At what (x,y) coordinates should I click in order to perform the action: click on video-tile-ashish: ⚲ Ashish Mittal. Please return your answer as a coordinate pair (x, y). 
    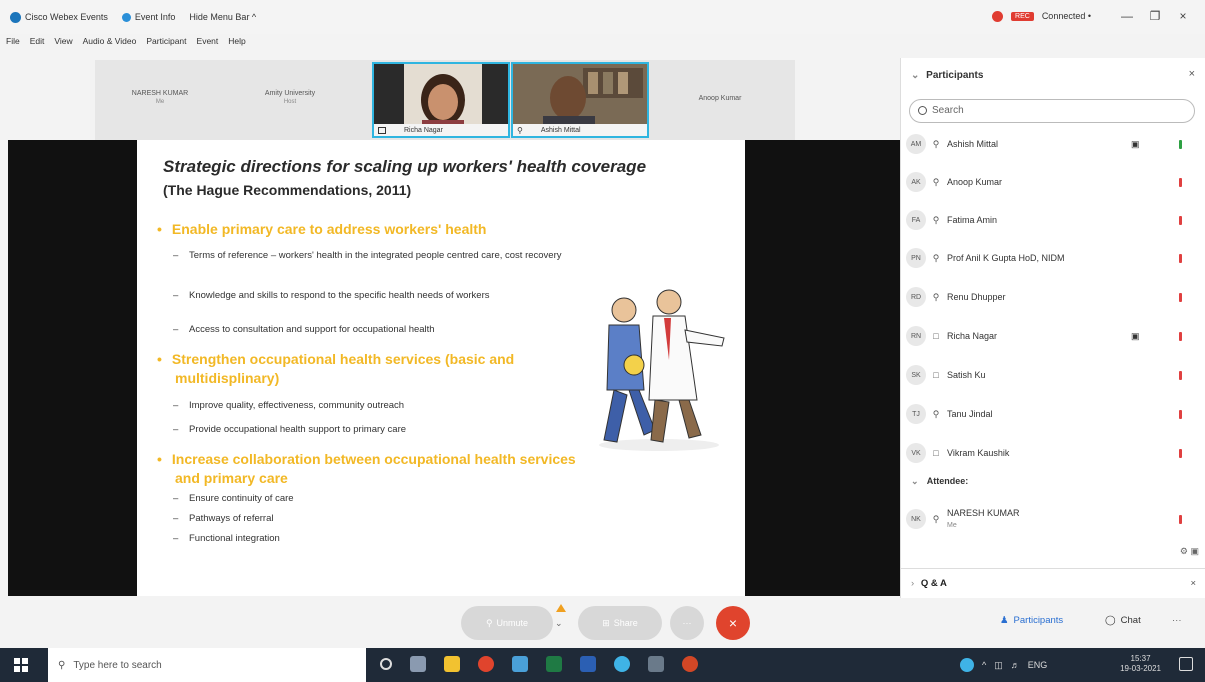
    Looking at the image, I should click on (580, 100).